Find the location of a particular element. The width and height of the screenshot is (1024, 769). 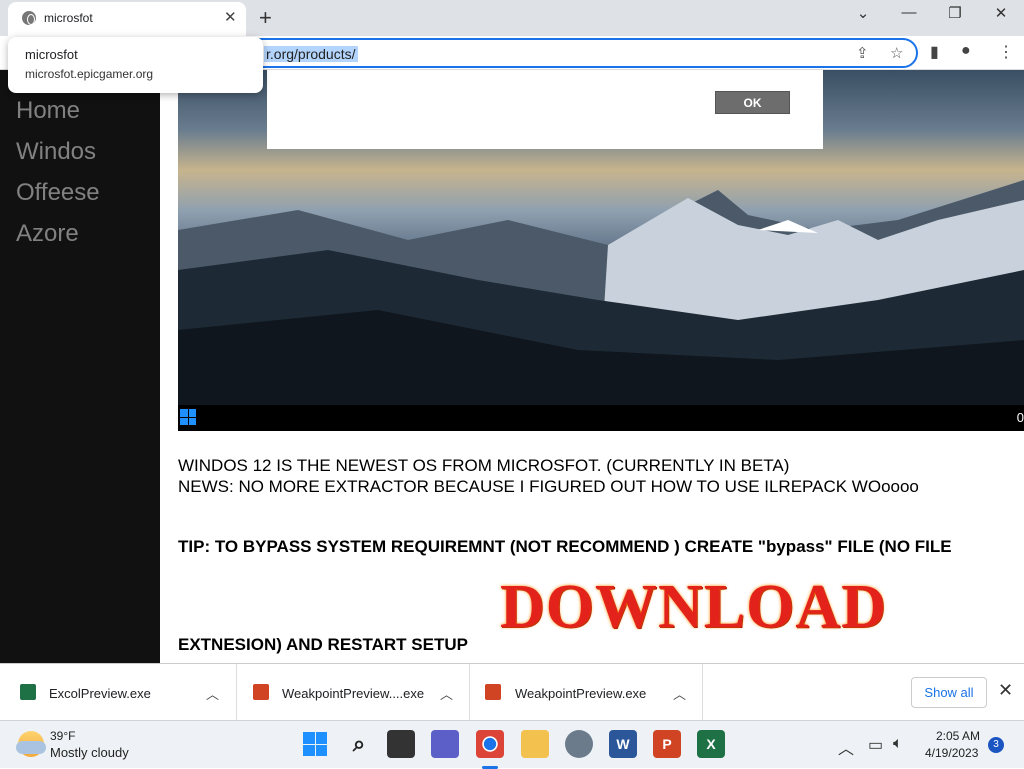

clock-date: 4/19/2023 is located at coordinates (951, 753).